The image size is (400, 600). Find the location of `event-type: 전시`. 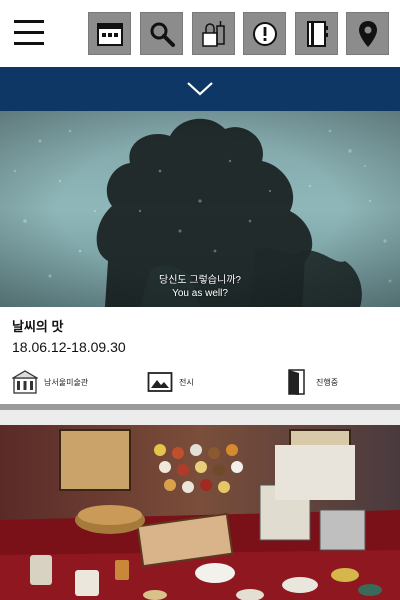

event-type: 전시 is located at coordinates (170, 382).